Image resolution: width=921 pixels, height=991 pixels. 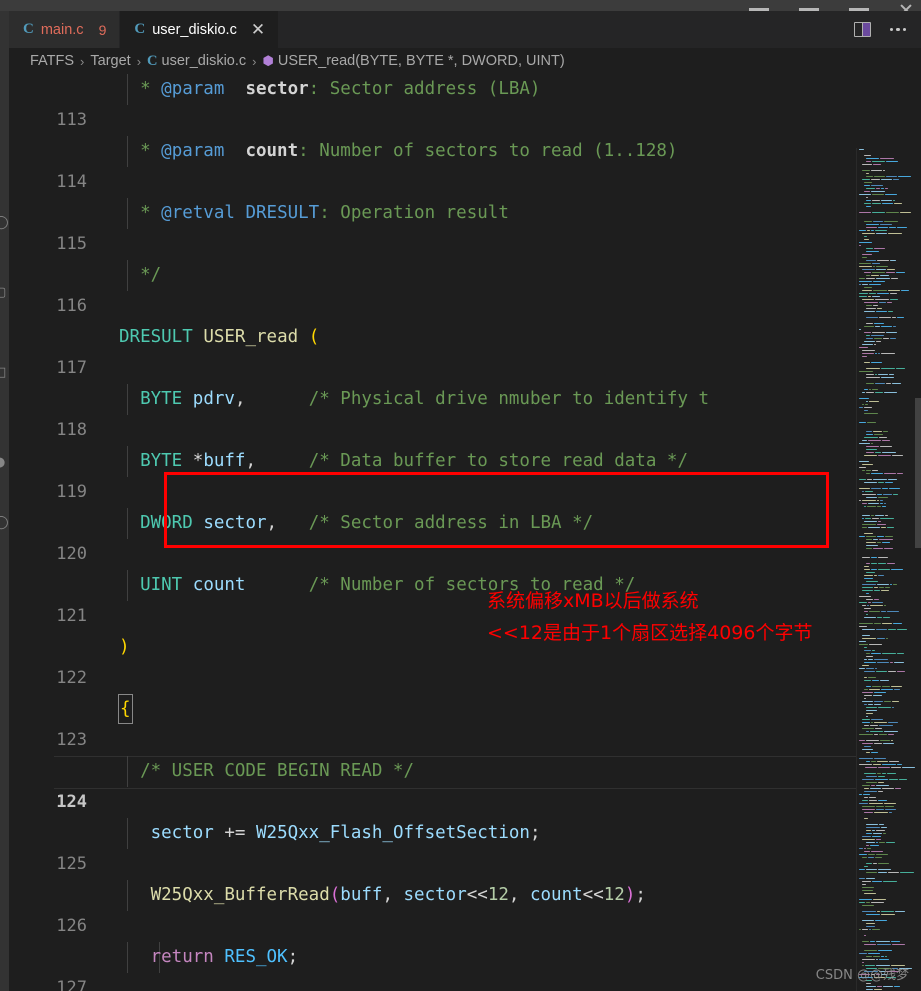 I want to click on split-editor-icon, so click(x=862, y=29).